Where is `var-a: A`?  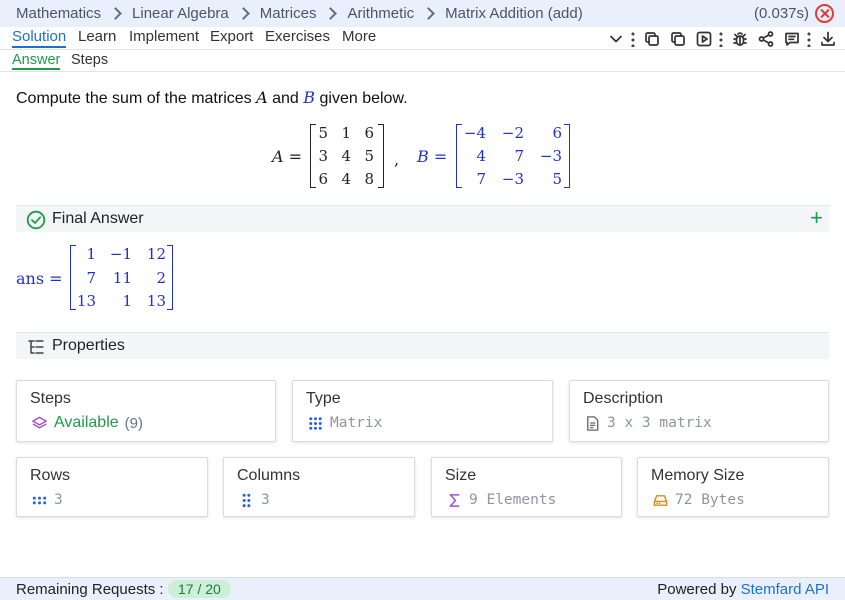 var-a: A is located at coordinates (262, 97).